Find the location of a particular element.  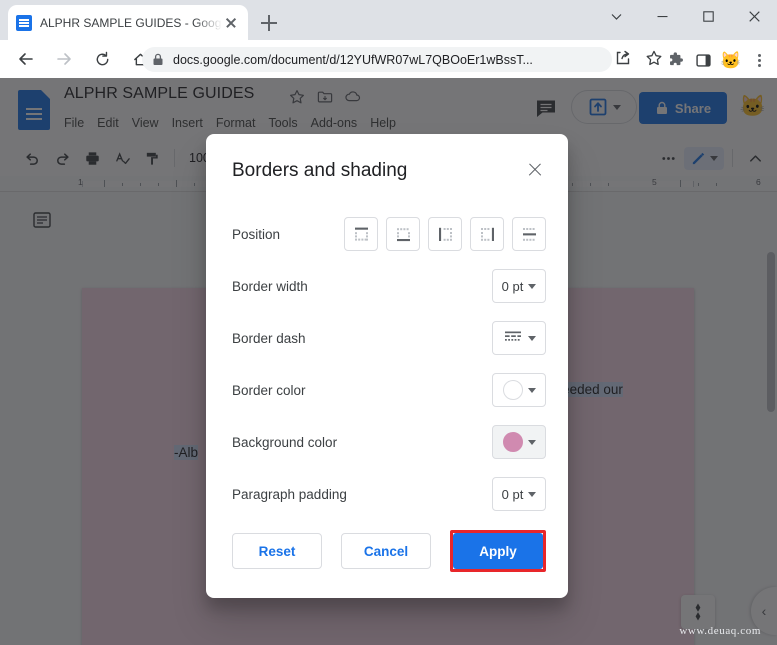

new-tab-button is located at coordinates (269, 23).